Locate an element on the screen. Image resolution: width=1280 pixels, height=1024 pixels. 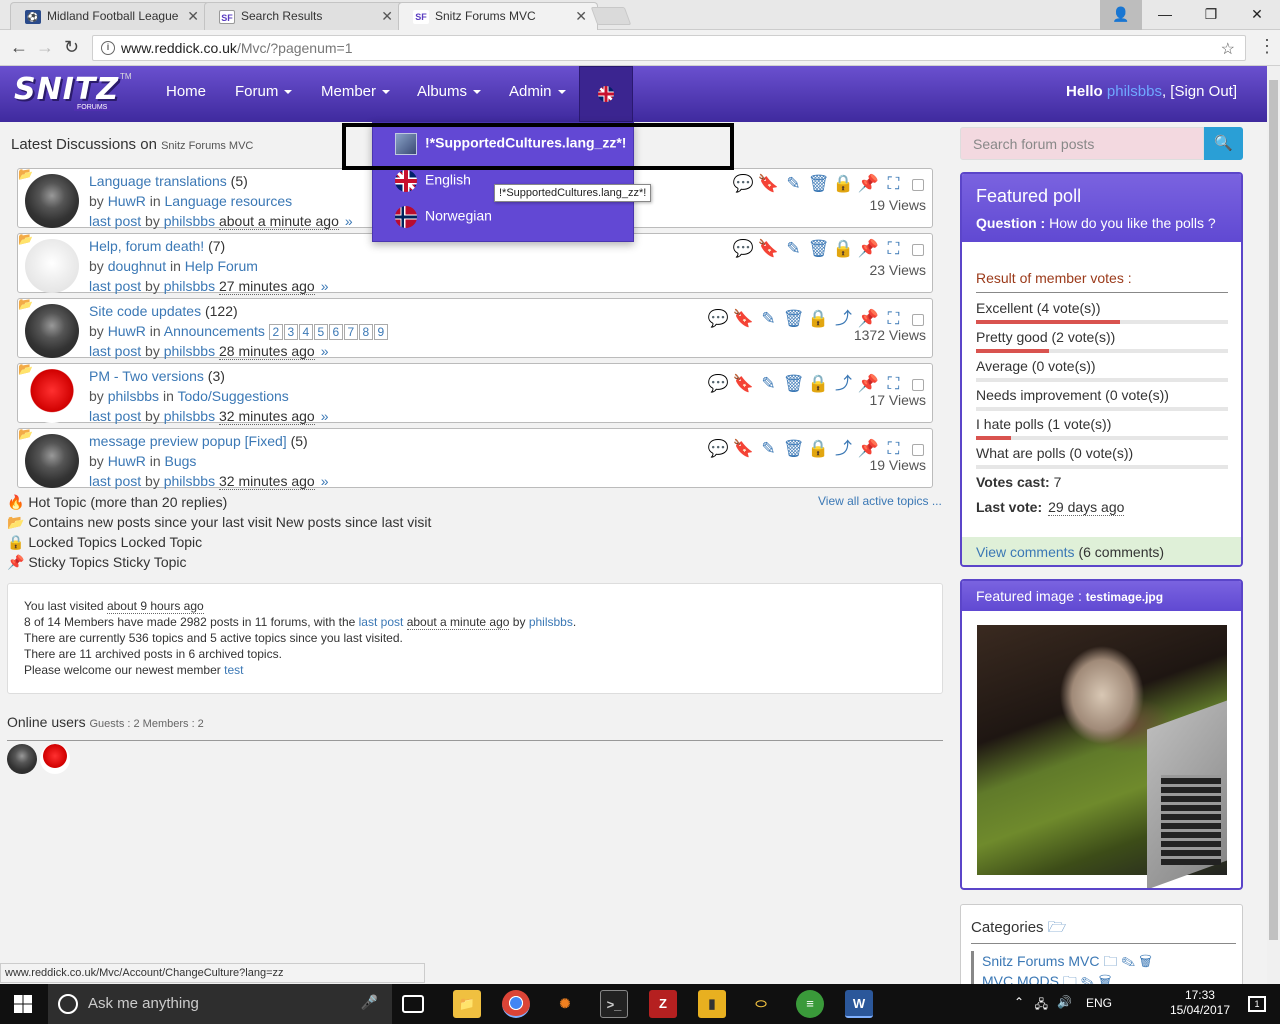
topic-title-link: Language translations is located at coordinates (158, 181).